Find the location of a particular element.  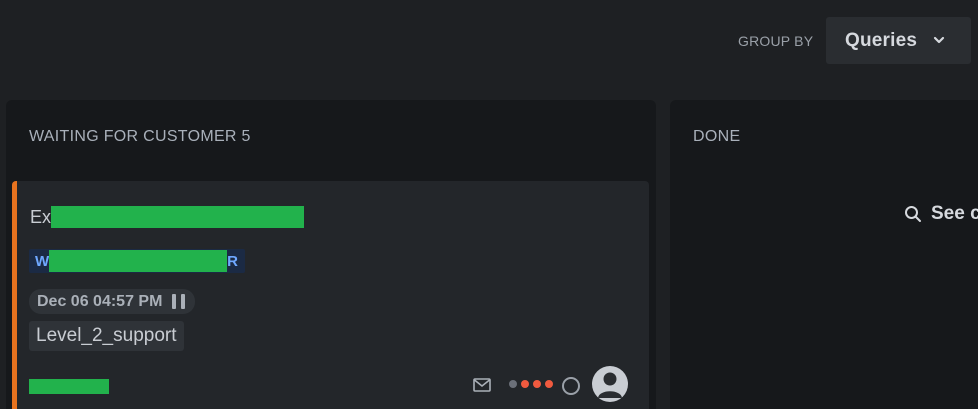

group-by-dropdown: Queries is located at coordinates (898, 40).